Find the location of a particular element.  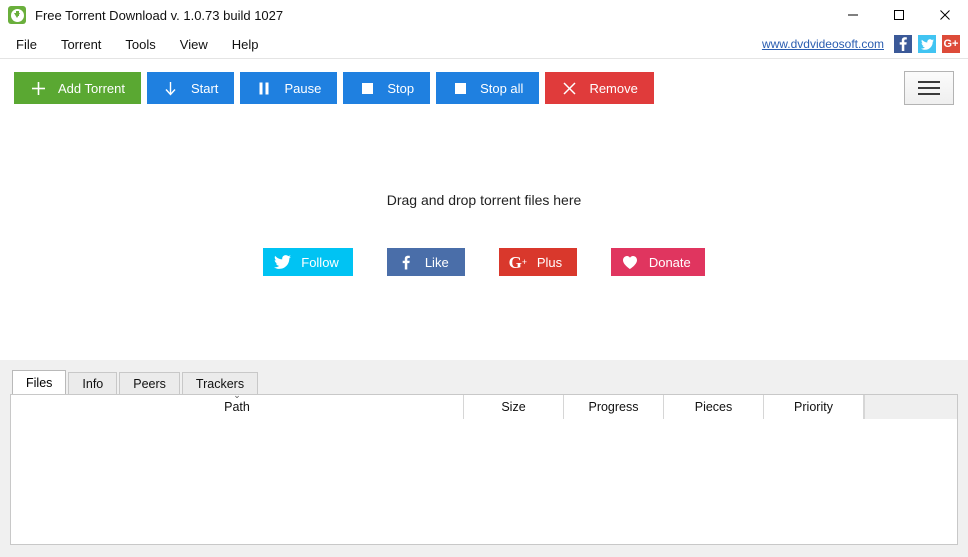

tab-trackers: Trackers is located at coordinates (220, 383).